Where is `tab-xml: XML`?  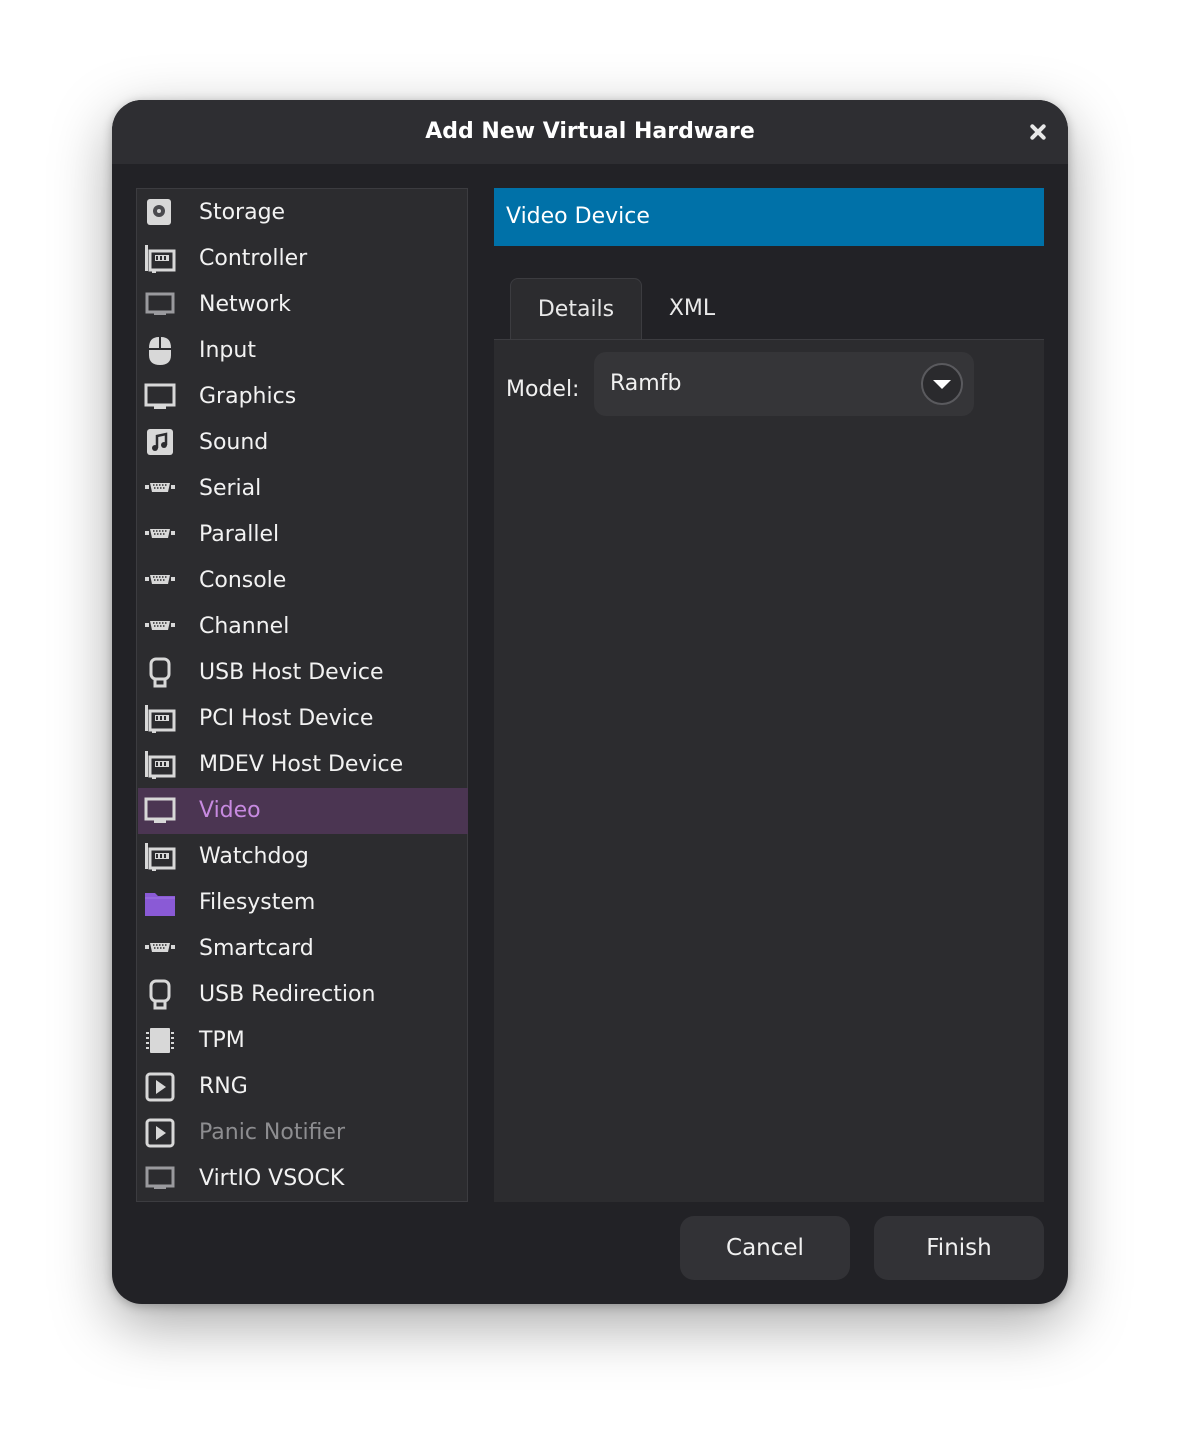
tab-xml: XML is located at coordinates (692, 309).